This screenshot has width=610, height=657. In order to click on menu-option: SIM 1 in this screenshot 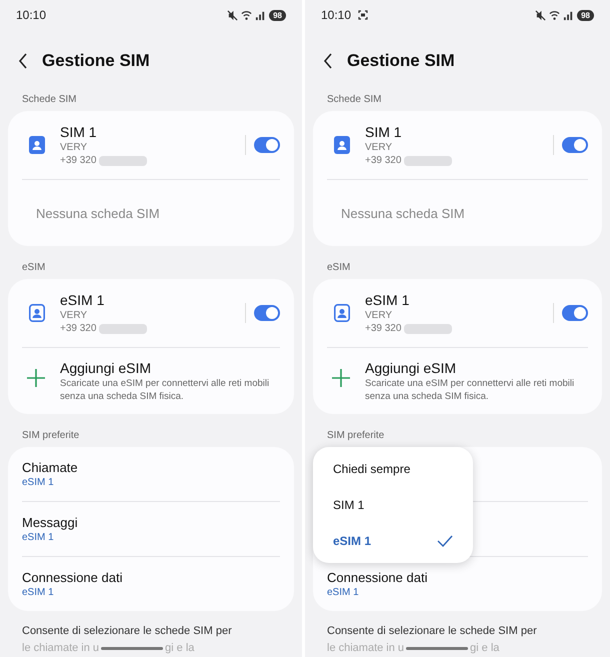, I will do `click(393, 504)`.